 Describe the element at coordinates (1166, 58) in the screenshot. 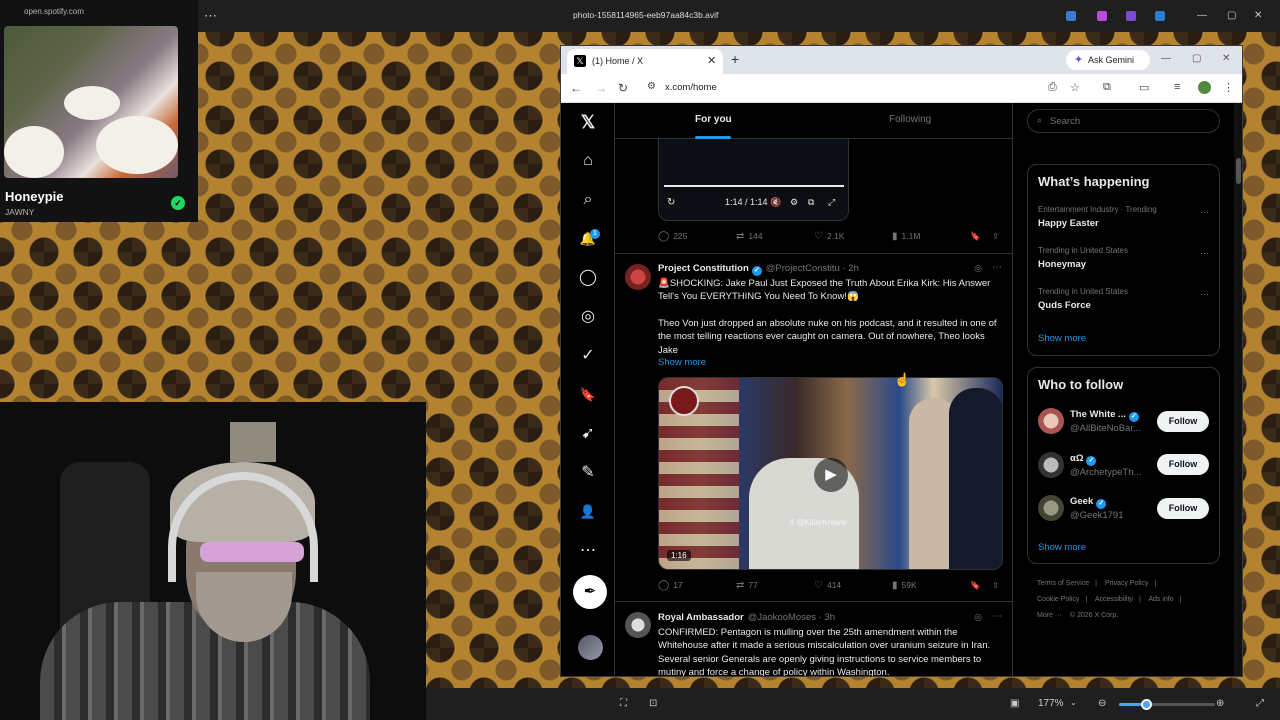

I see `browser-minimize-button: —` at that location.